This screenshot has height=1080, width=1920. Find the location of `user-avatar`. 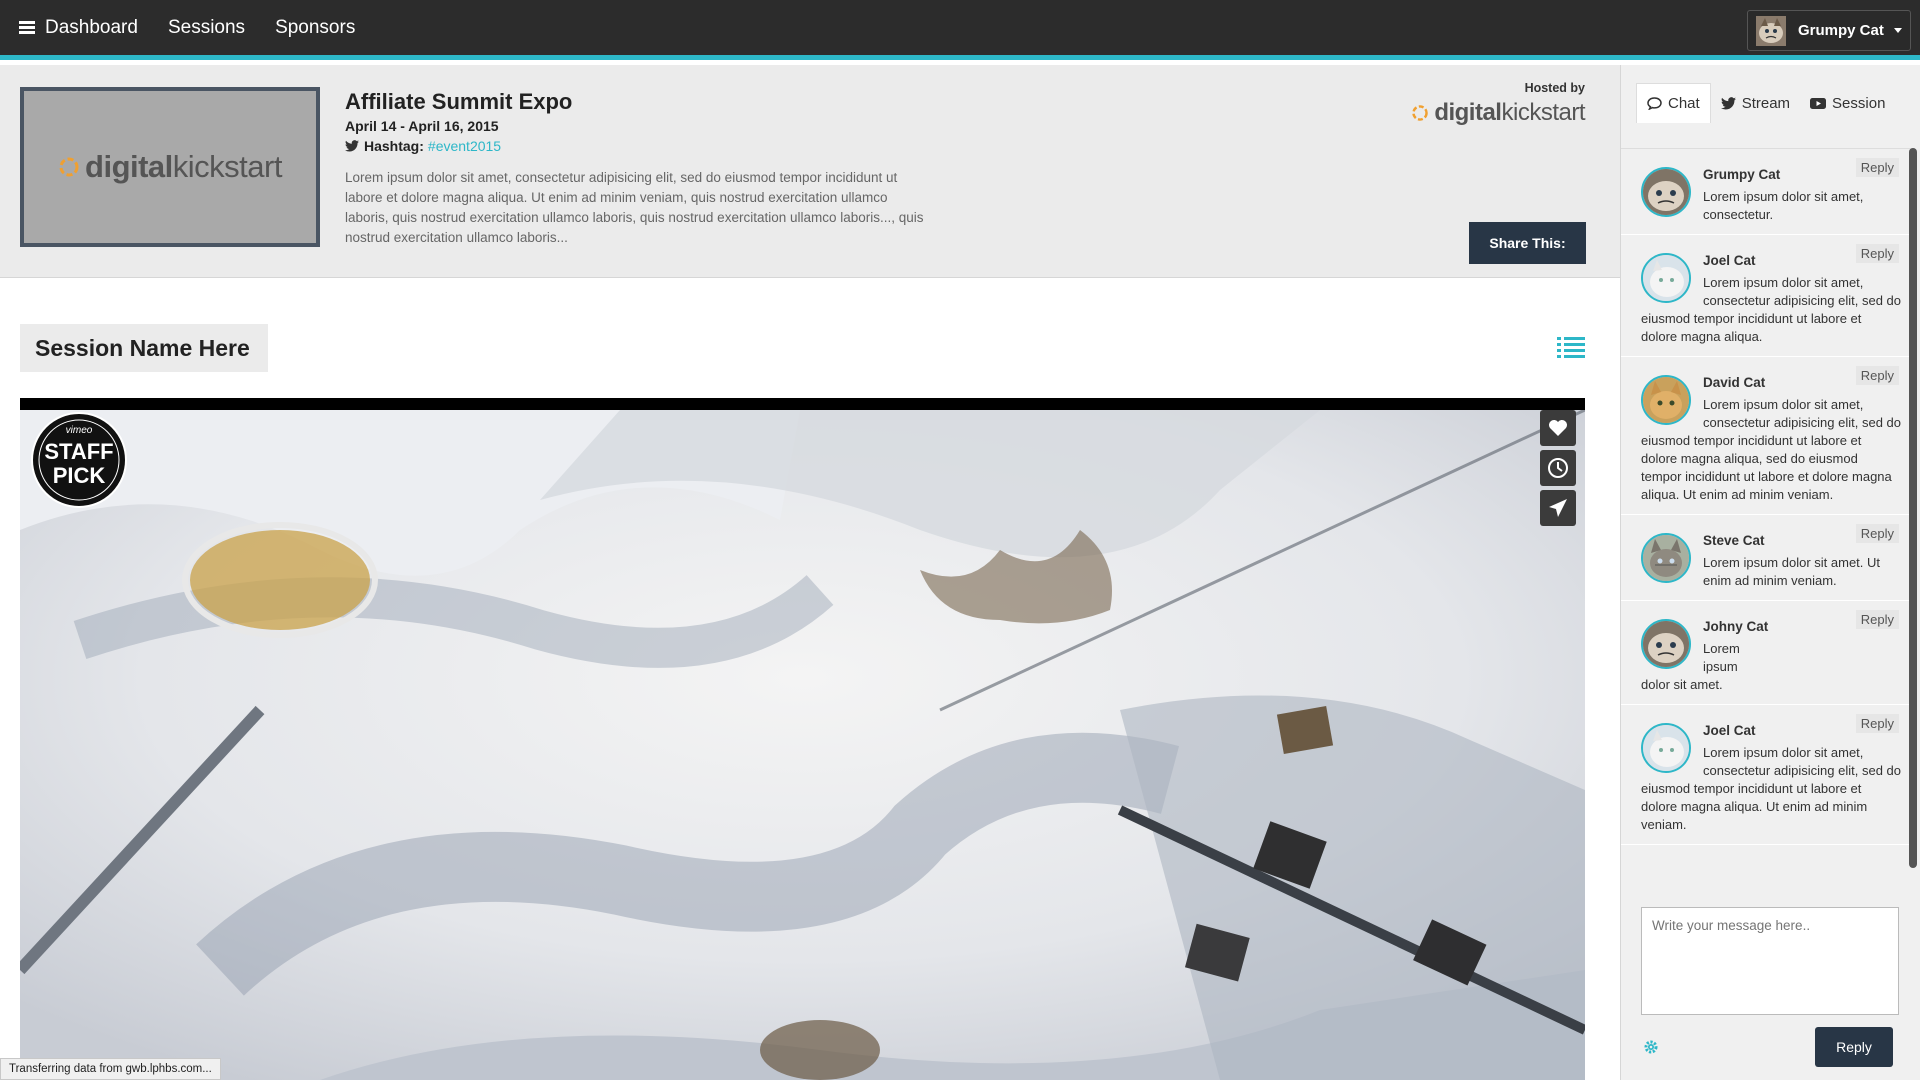

user-avatar is located at coordinates (1771, 30).